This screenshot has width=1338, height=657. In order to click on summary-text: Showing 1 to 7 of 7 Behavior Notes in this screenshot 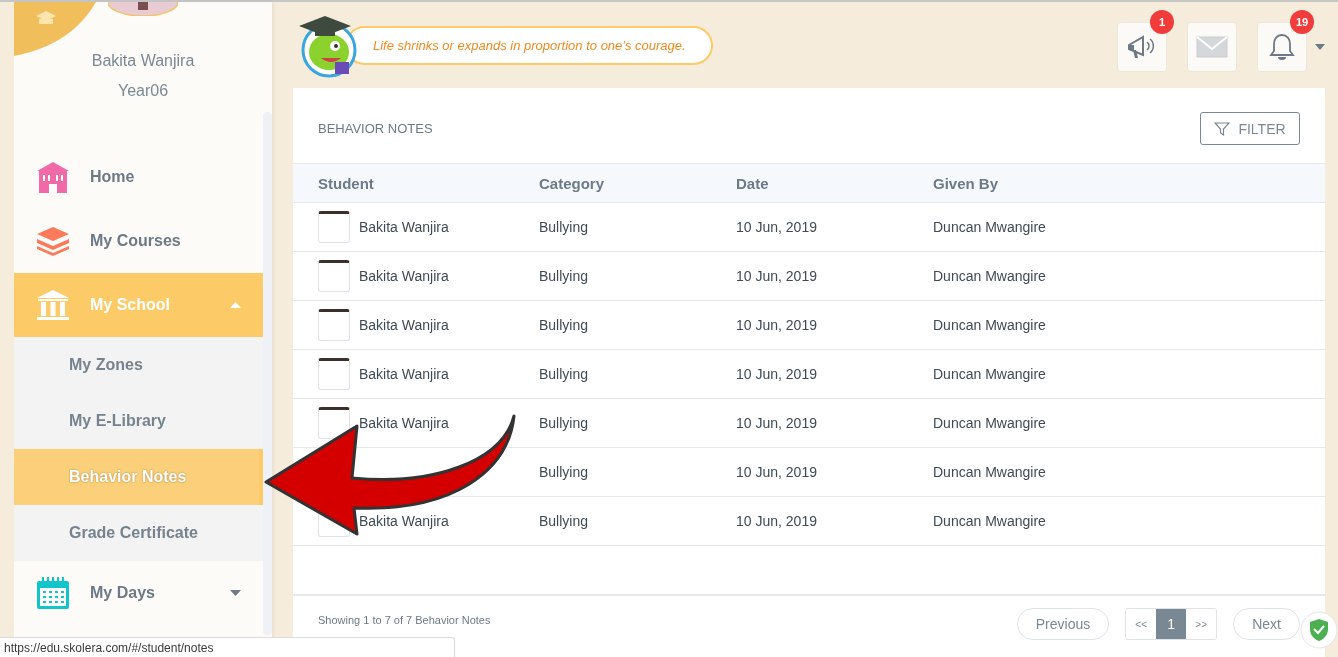, I will do `click(404, 619)`.